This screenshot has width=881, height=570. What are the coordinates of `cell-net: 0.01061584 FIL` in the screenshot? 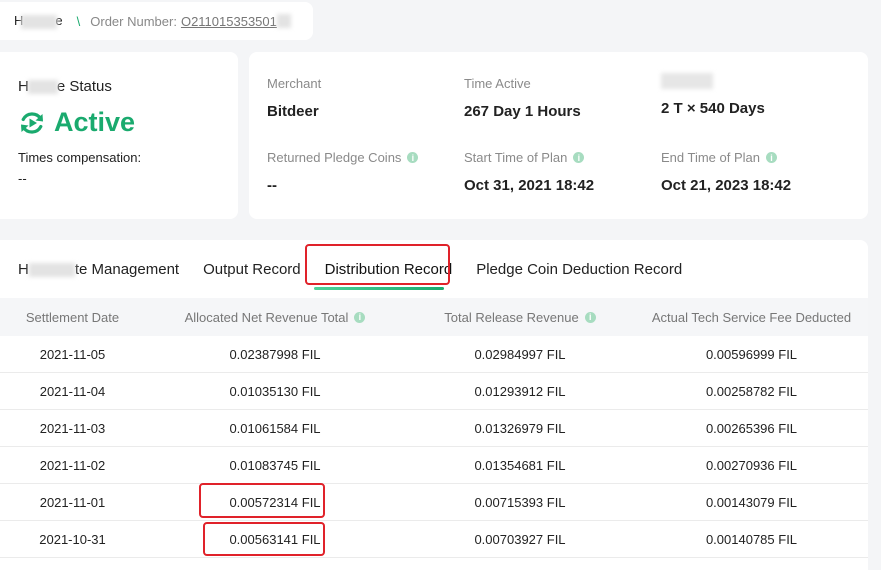 It's located at (275, 428).